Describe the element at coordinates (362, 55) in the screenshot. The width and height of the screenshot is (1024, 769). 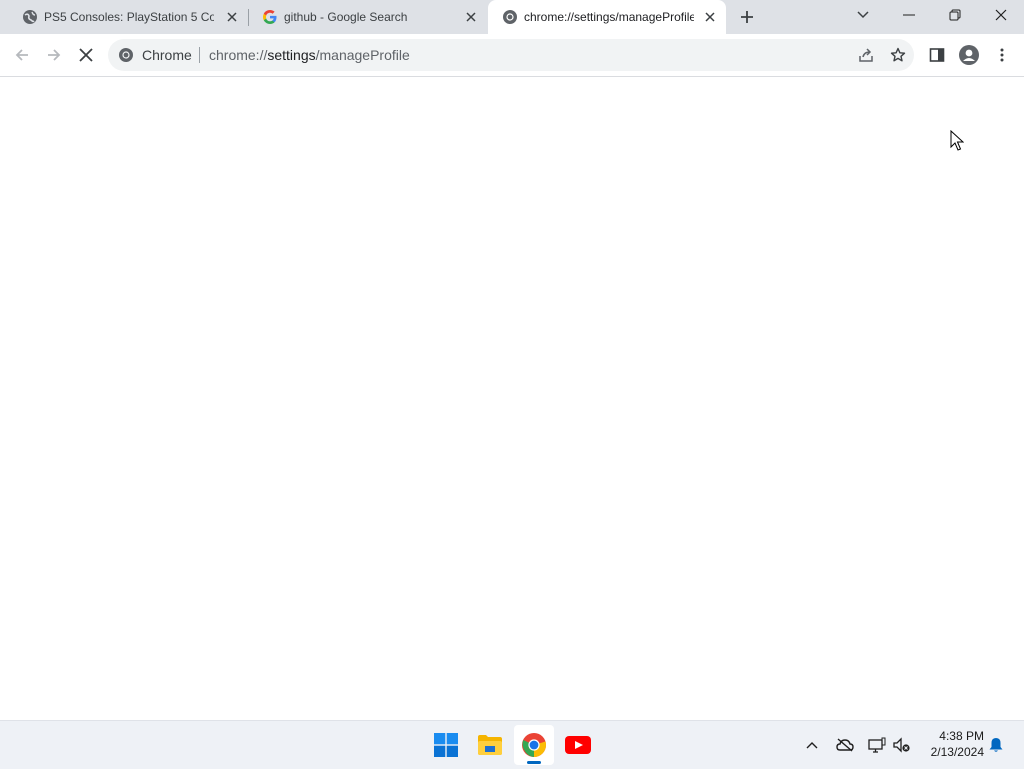
I see `url-path: /manageProfile` at that location.